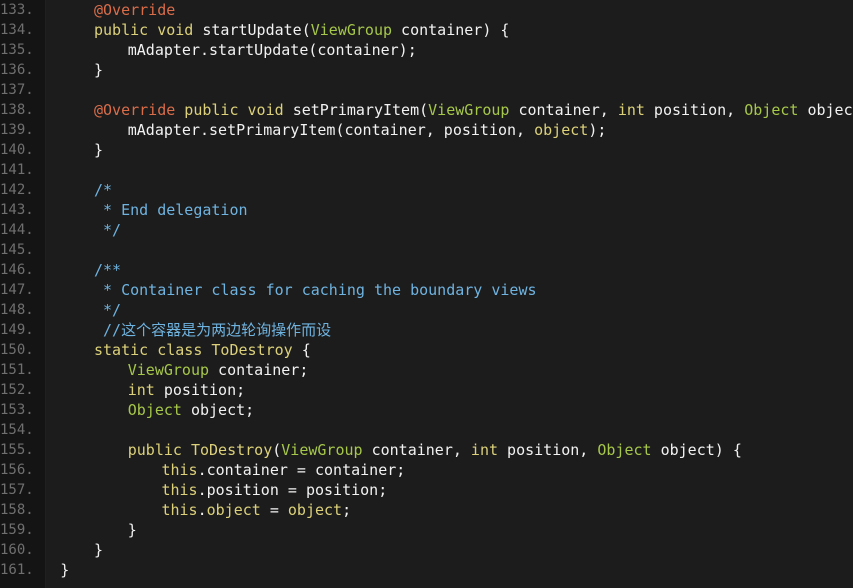  I want to click on code-text: */, so click(107, 230).